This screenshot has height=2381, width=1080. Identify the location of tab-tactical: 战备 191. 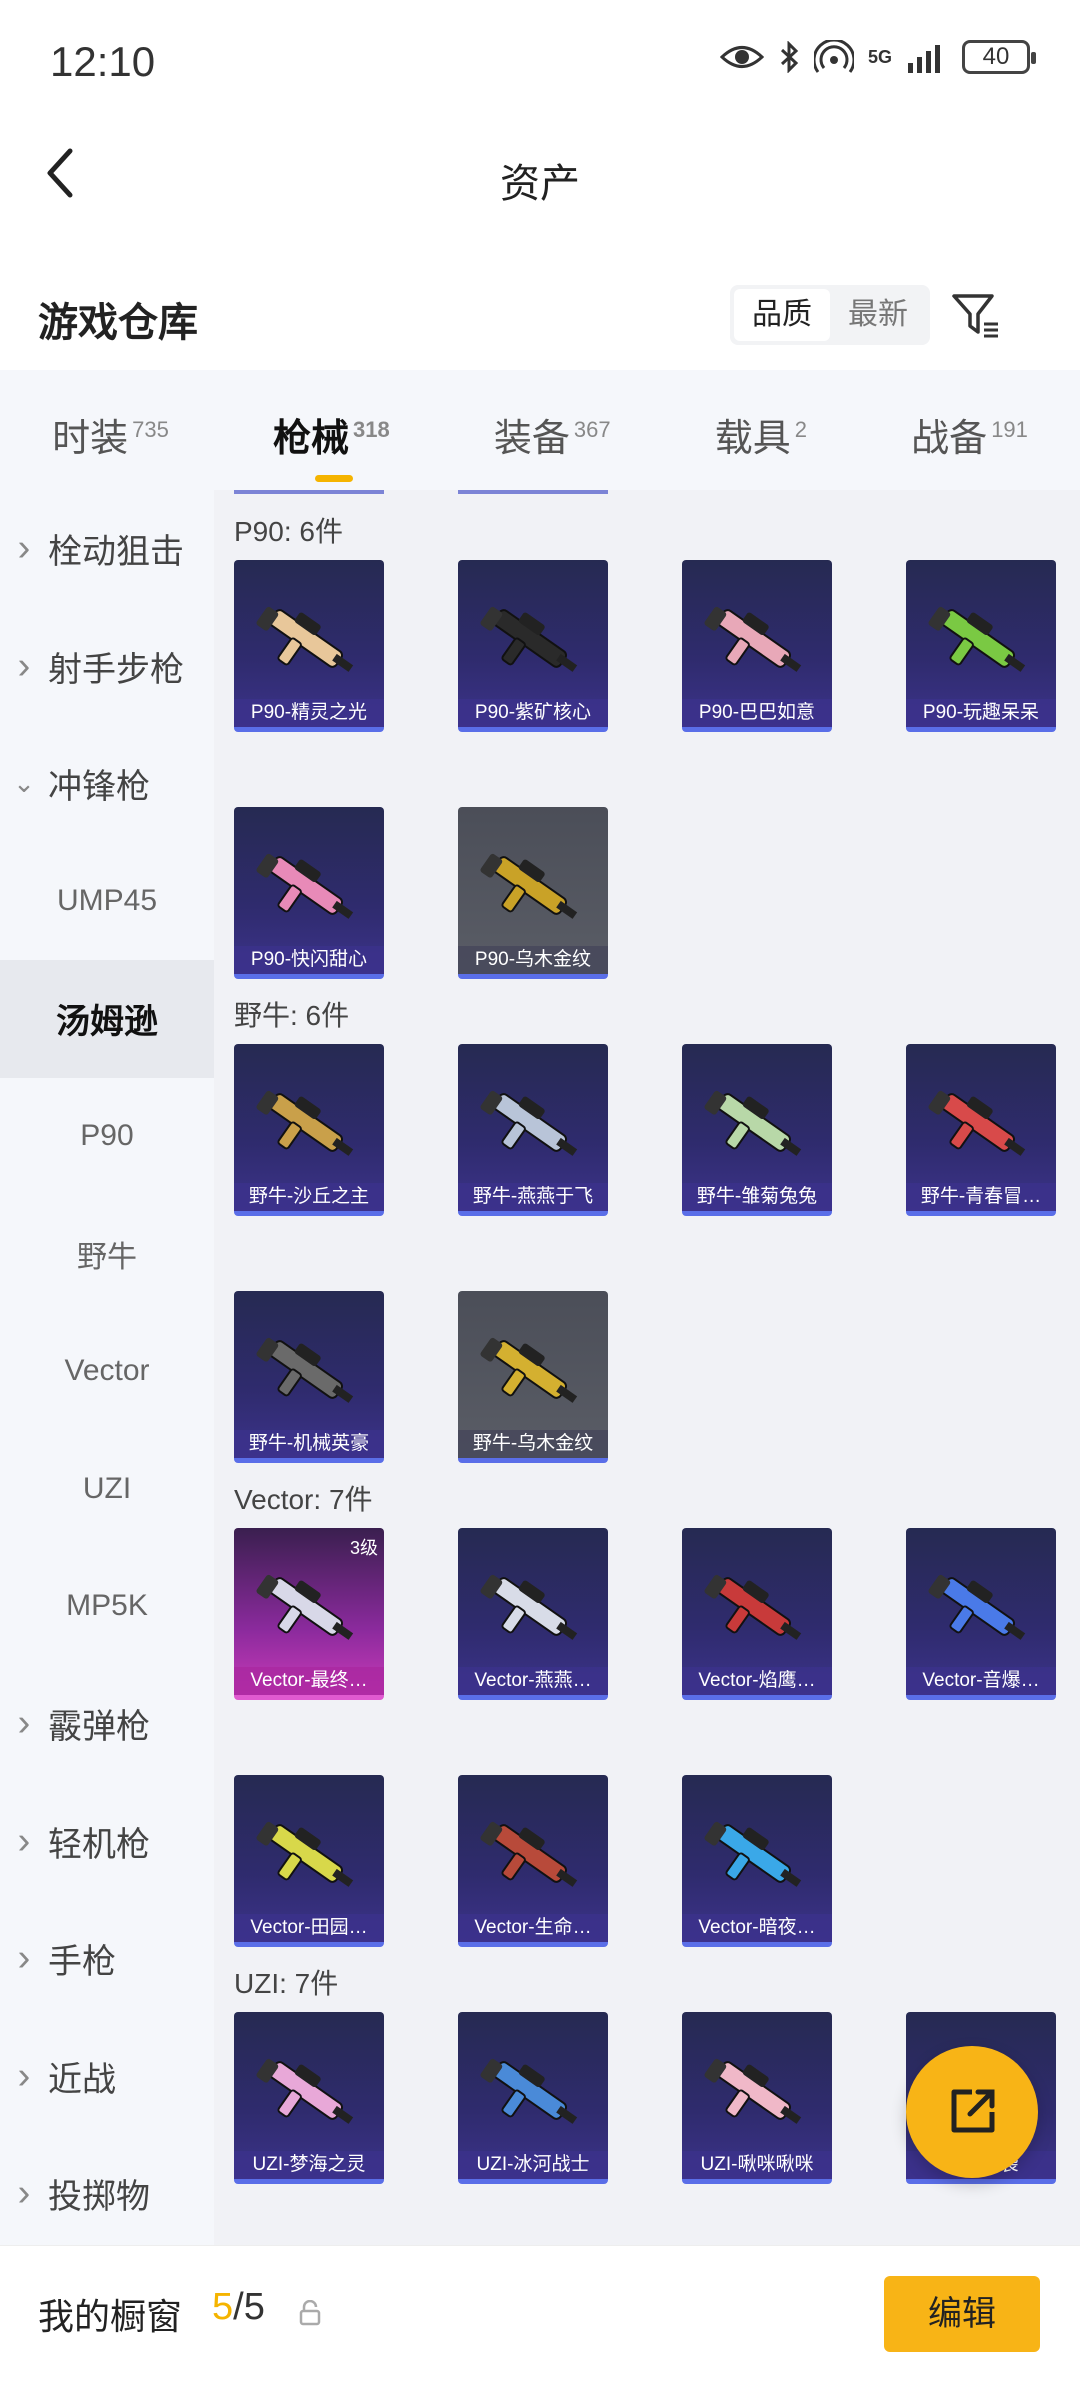
(969, 430).